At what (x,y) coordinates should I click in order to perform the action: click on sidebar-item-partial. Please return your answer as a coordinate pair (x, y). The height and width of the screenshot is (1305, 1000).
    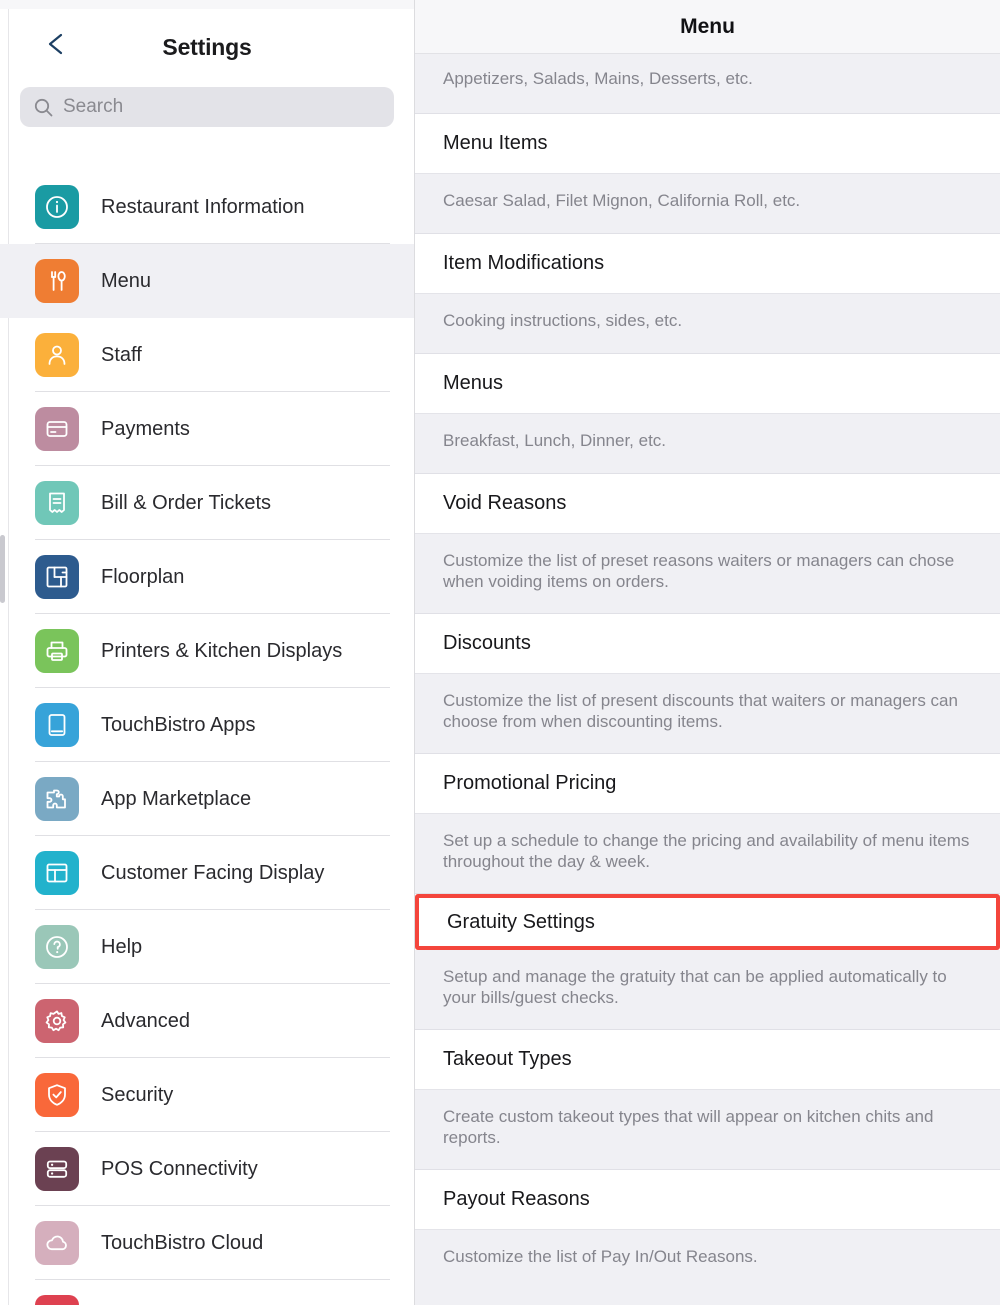
    Looking at the image, I should click on (207, 1292).